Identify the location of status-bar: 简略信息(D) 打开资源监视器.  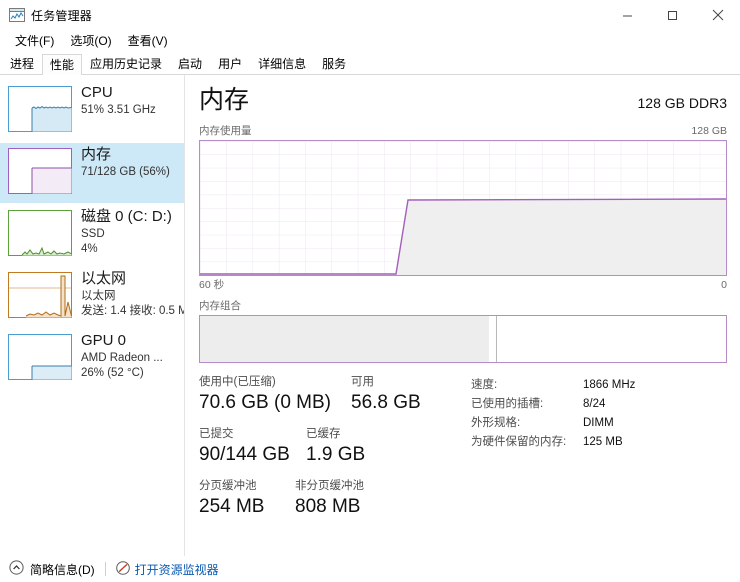
(370, 569).